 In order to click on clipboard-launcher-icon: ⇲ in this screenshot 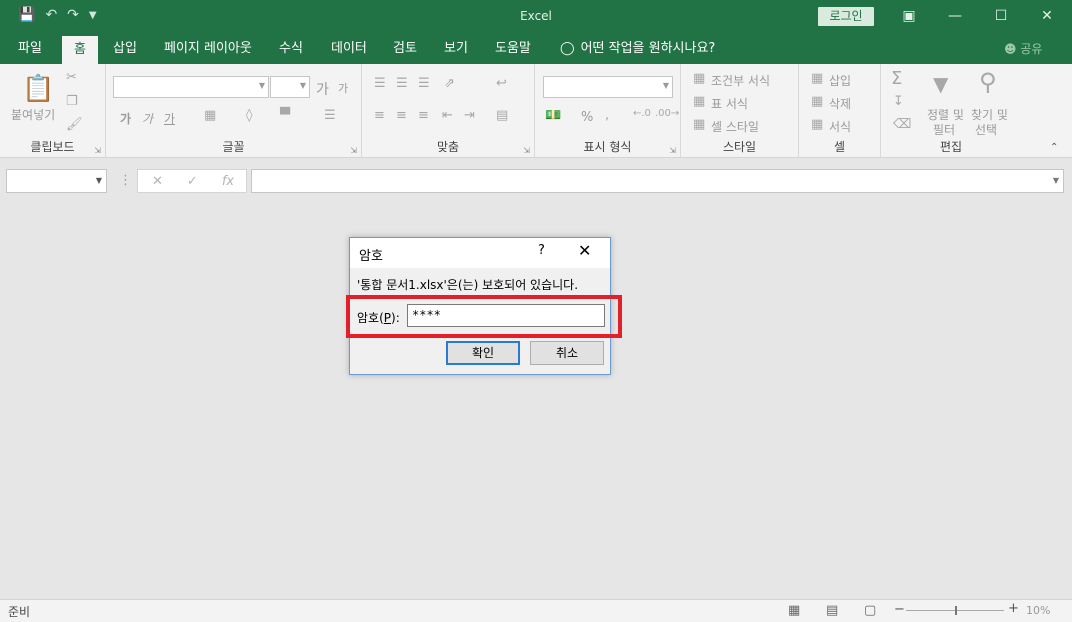, I will do `click(97, 150)`.